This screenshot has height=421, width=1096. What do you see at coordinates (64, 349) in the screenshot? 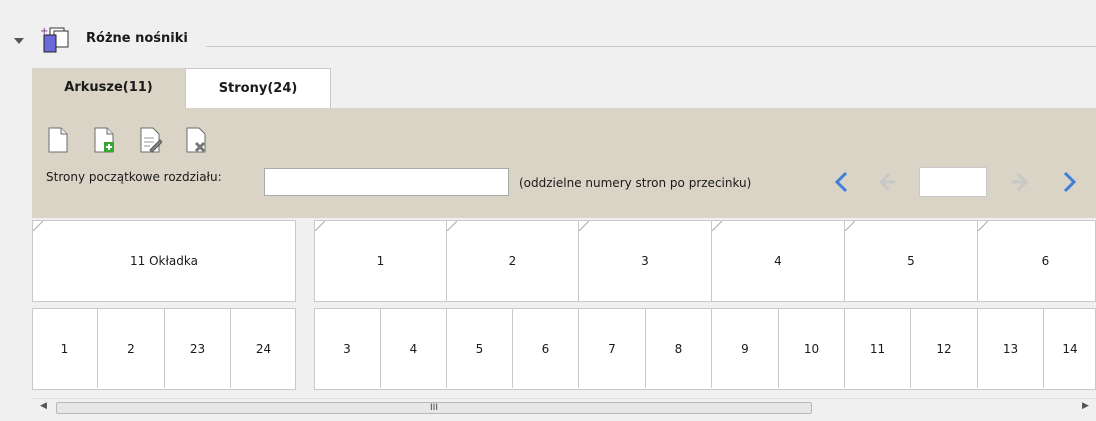
I see `page-cell: 1` at bounding box center [64, 349].